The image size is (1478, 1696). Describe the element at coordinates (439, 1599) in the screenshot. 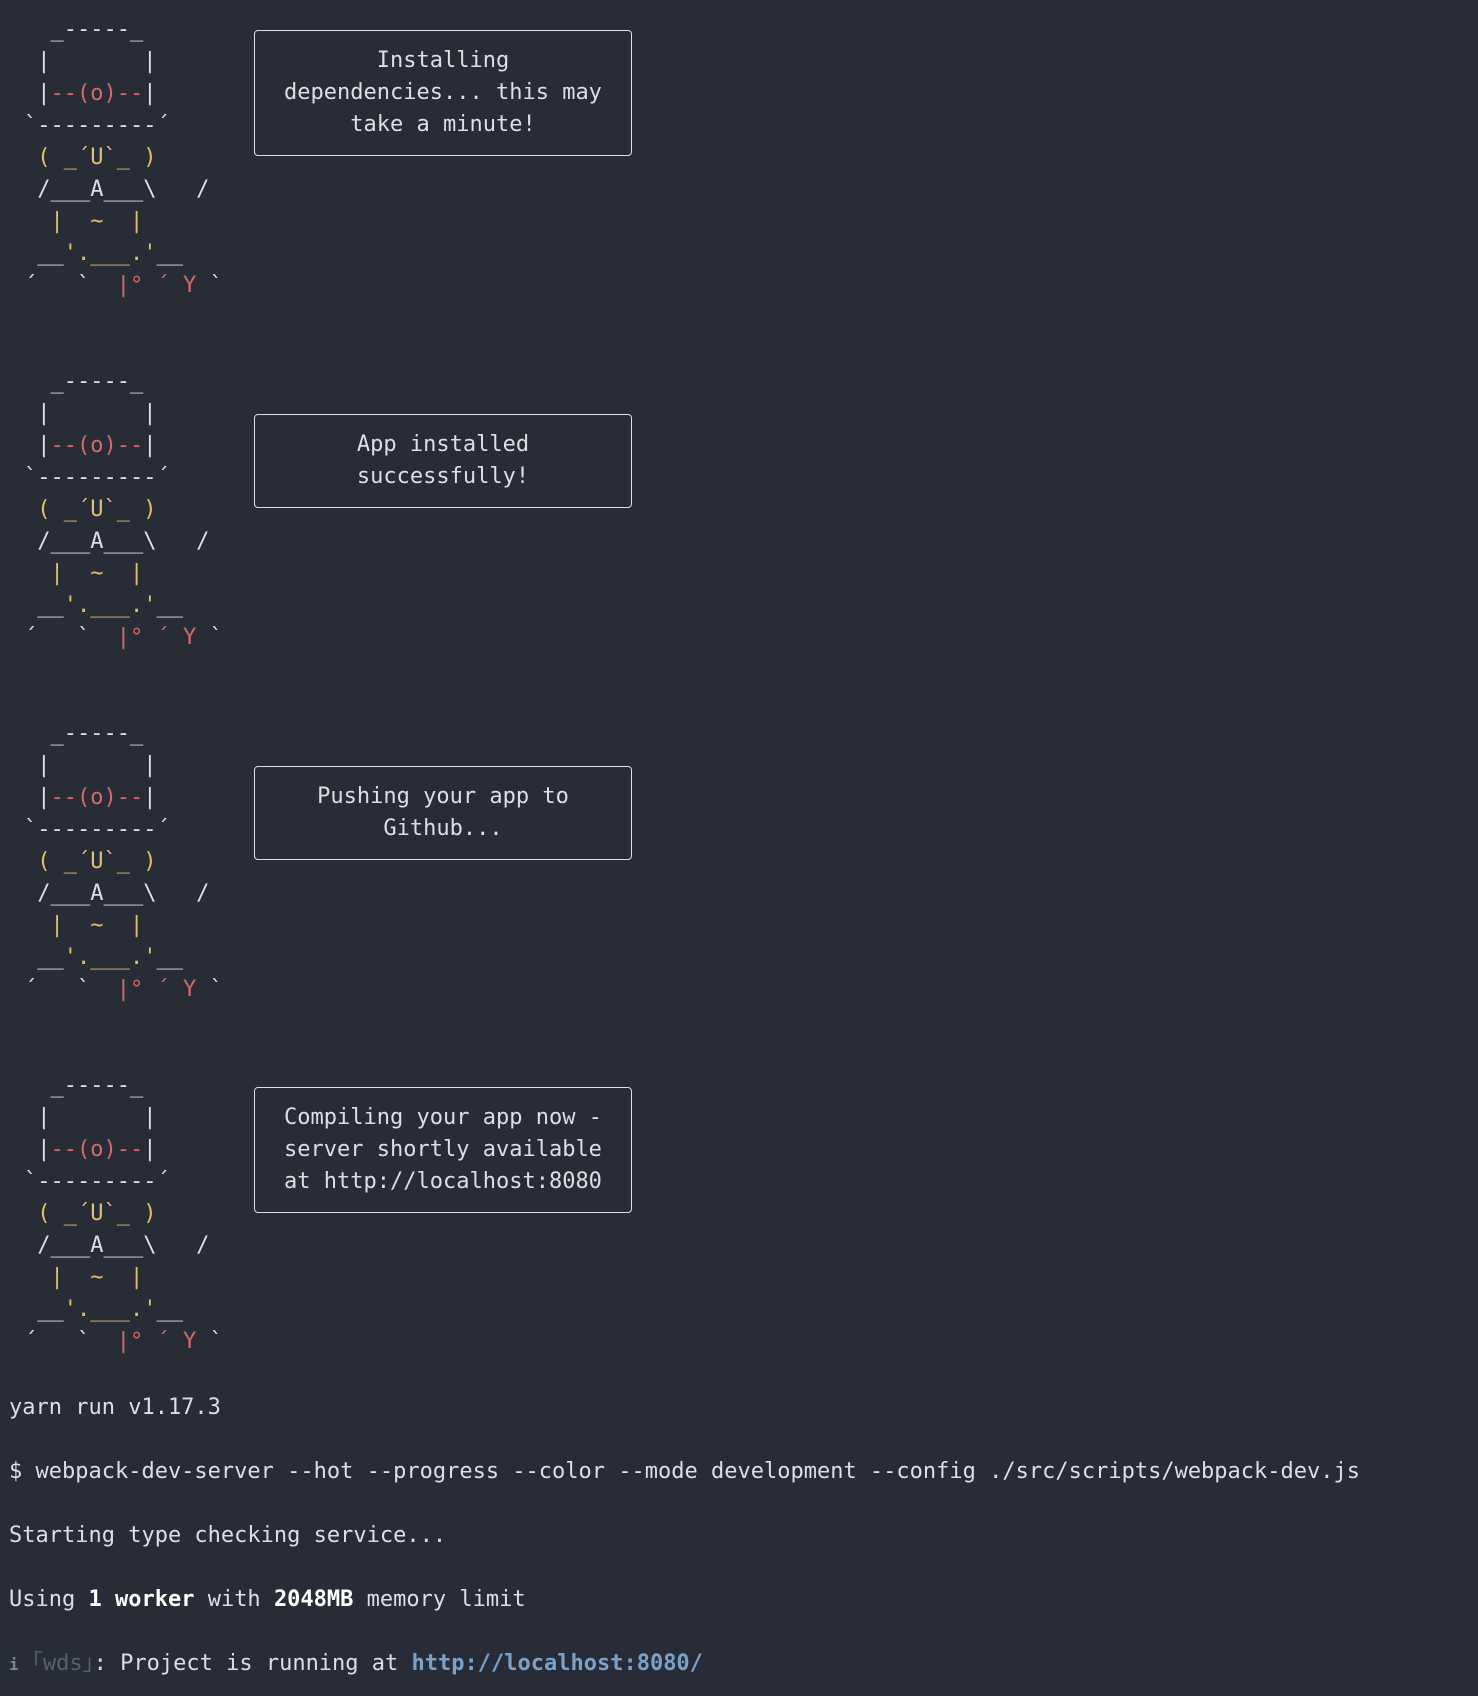

I see `limit-text: memory limit` at that location.